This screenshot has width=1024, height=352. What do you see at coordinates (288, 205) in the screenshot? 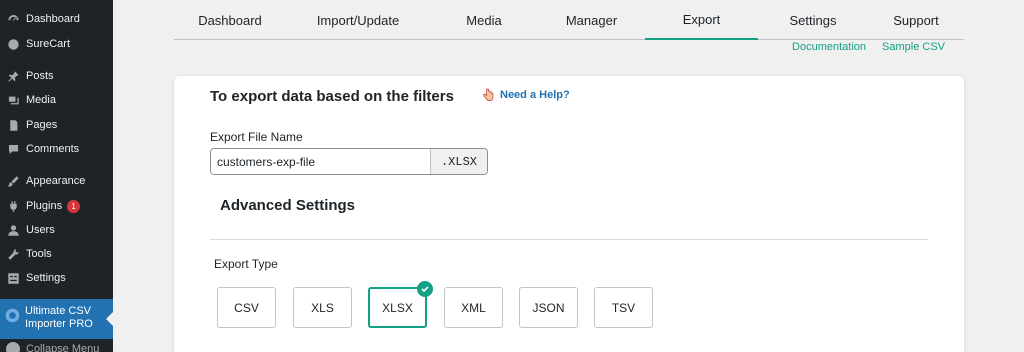
I see `advanced-settings-title: Advanced Settings` at bounding box center [288, 205].